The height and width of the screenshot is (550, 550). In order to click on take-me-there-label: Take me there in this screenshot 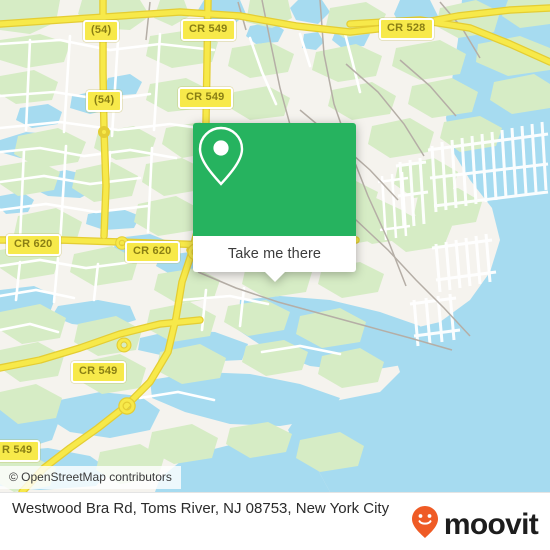, I will do `click(274, 254)`.